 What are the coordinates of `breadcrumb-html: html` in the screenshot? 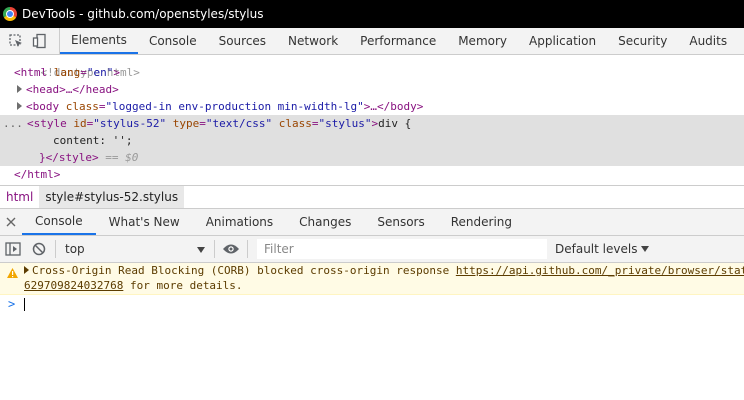 It's located at (19, 197).